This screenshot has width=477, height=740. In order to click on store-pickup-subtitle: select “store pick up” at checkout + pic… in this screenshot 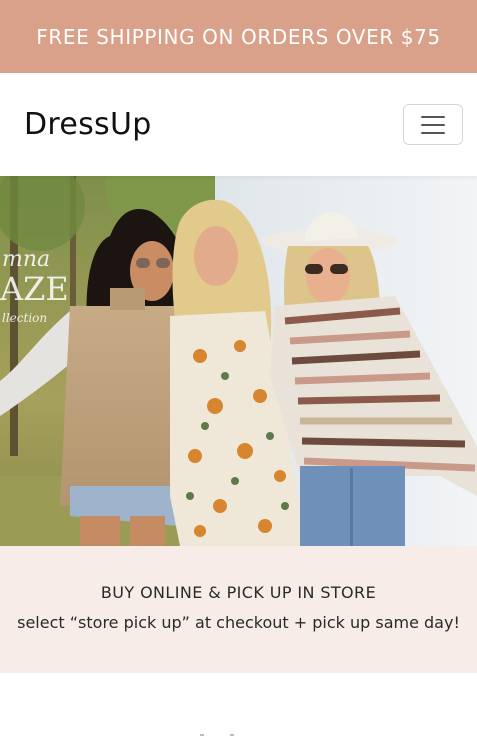, I will do `click(238, 622)`.